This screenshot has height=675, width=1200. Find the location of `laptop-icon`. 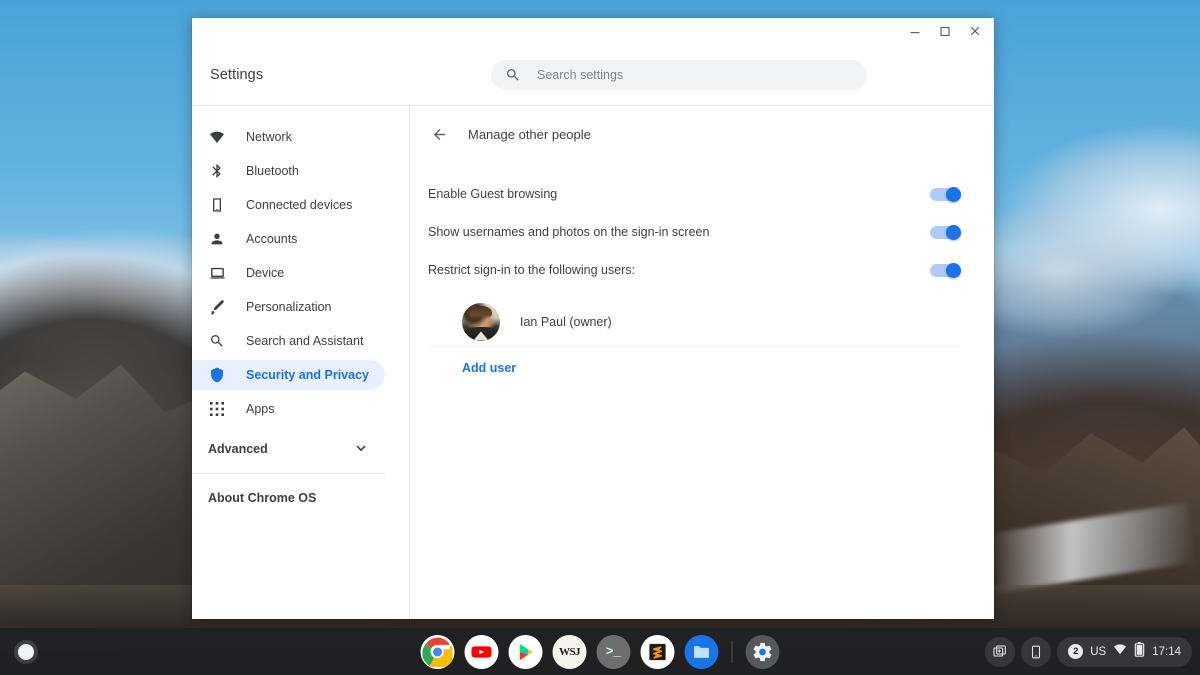

laptop-icon is located at coordinates (217, 273).